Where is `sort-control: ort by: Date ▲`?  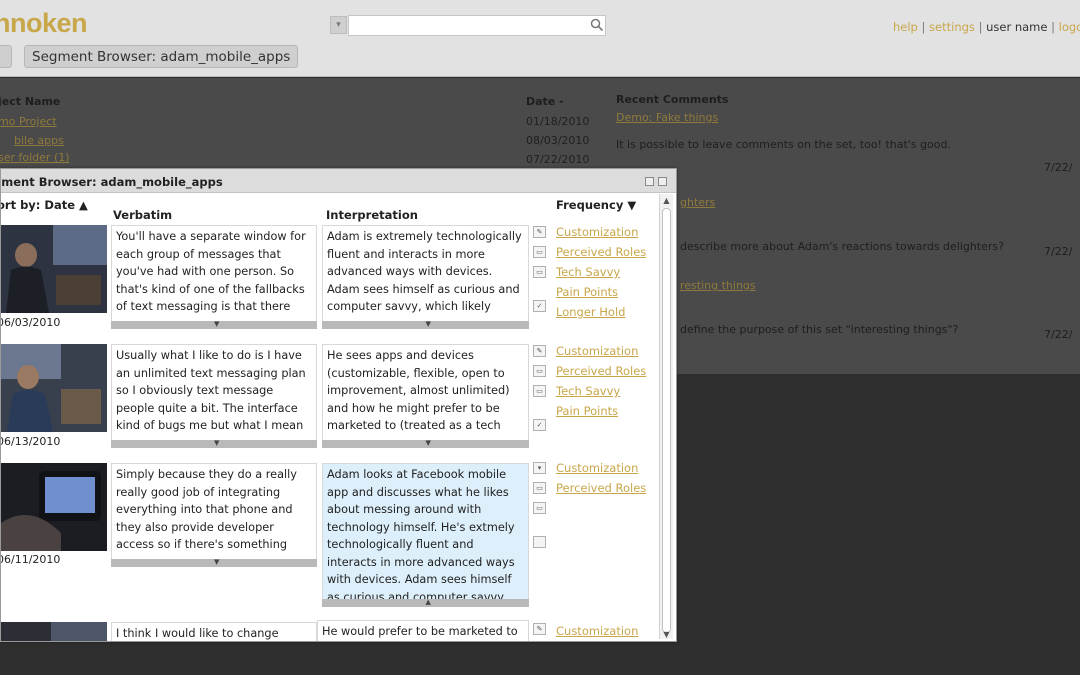 sort-control: ort by: Date ▲ is located at coordinates (44, 205).